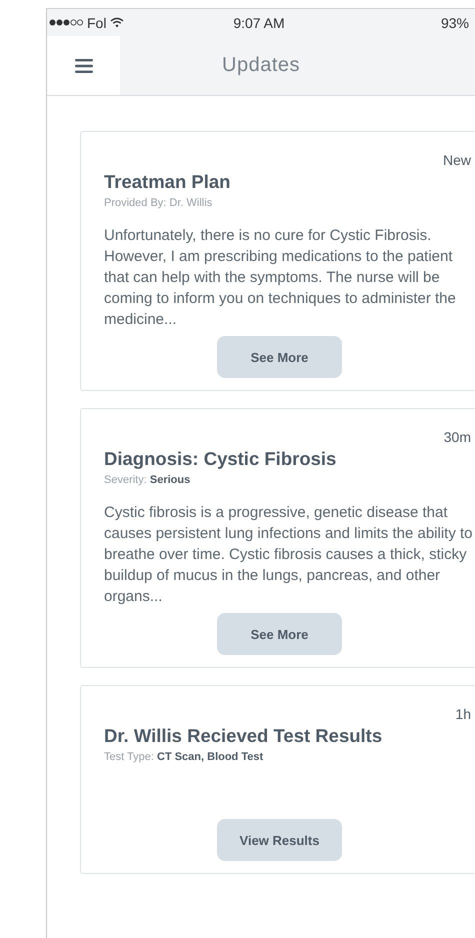  I want to click on update-subtitle: Severity: Serious, so click(148, 480).